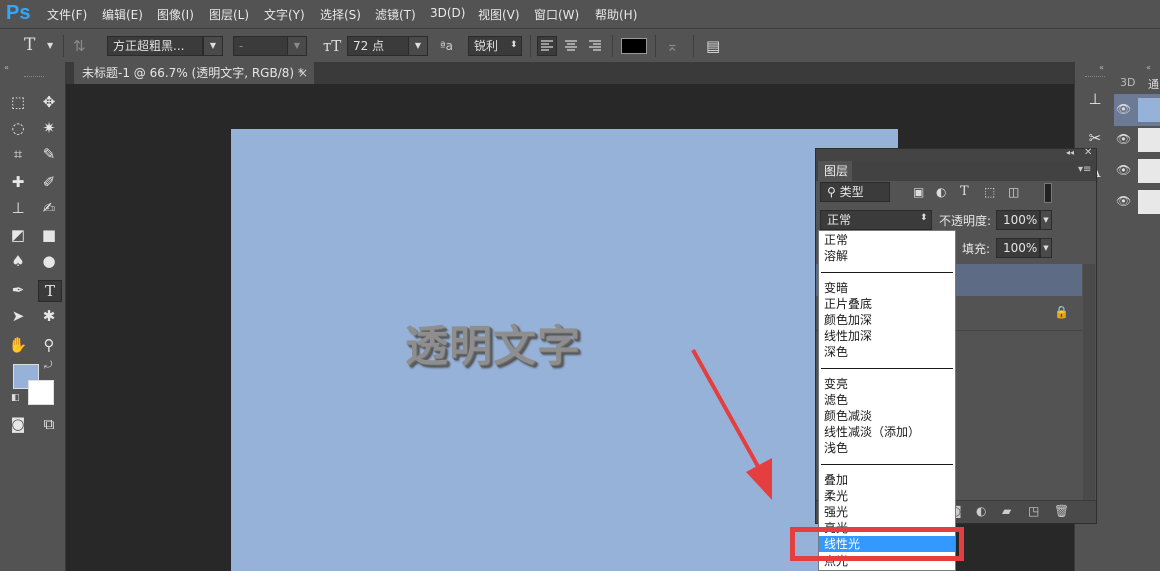 The image size is (1160, 571). What do you see at coordinates (67, 14) in the screenshot?
I see `menu-file: 文件(F)` at bounding box center [67, 14].